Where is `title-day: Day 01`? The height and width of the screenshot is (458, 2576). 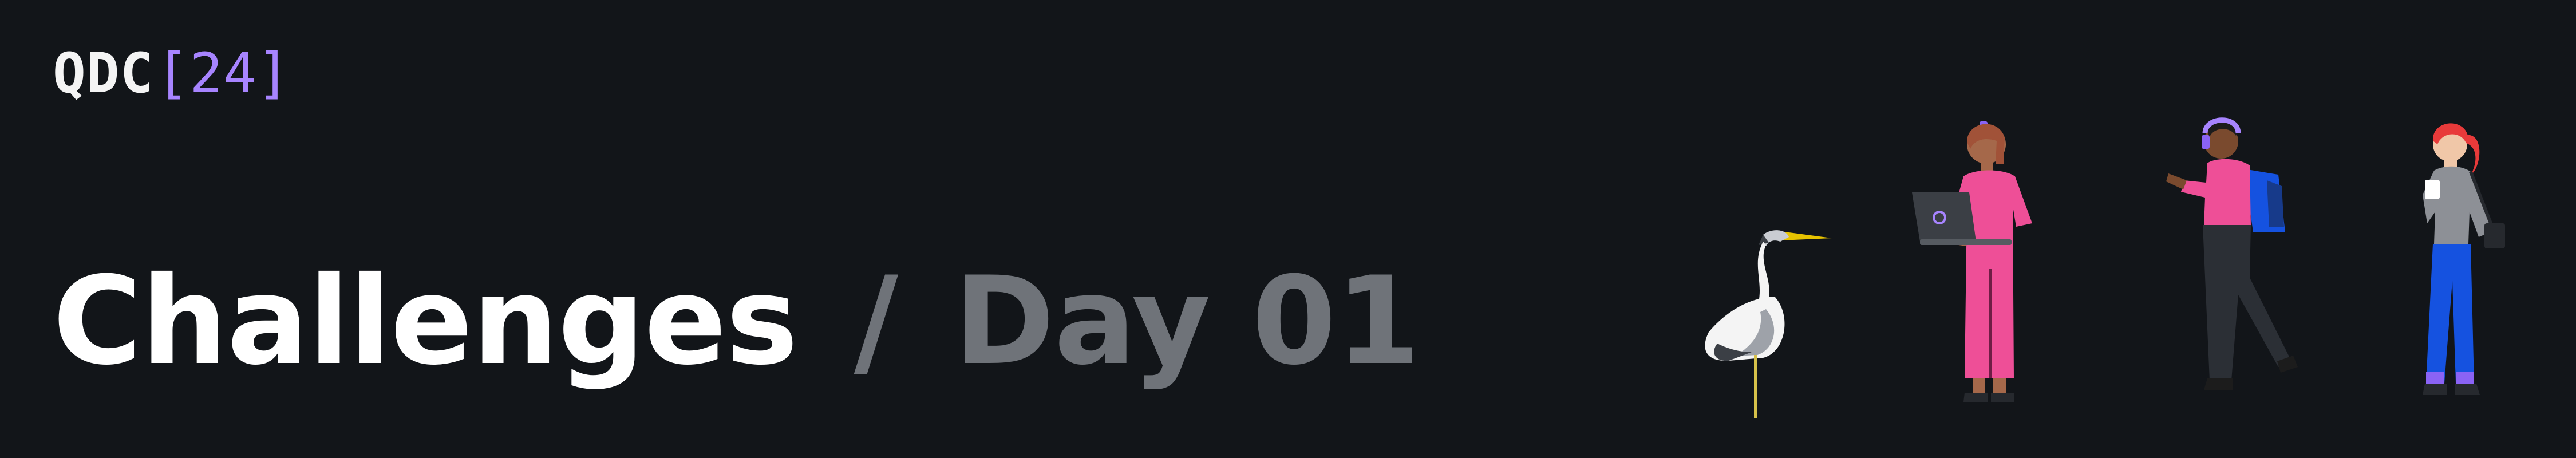 title-day: Day 01 is located at coordinates (1187, 321).